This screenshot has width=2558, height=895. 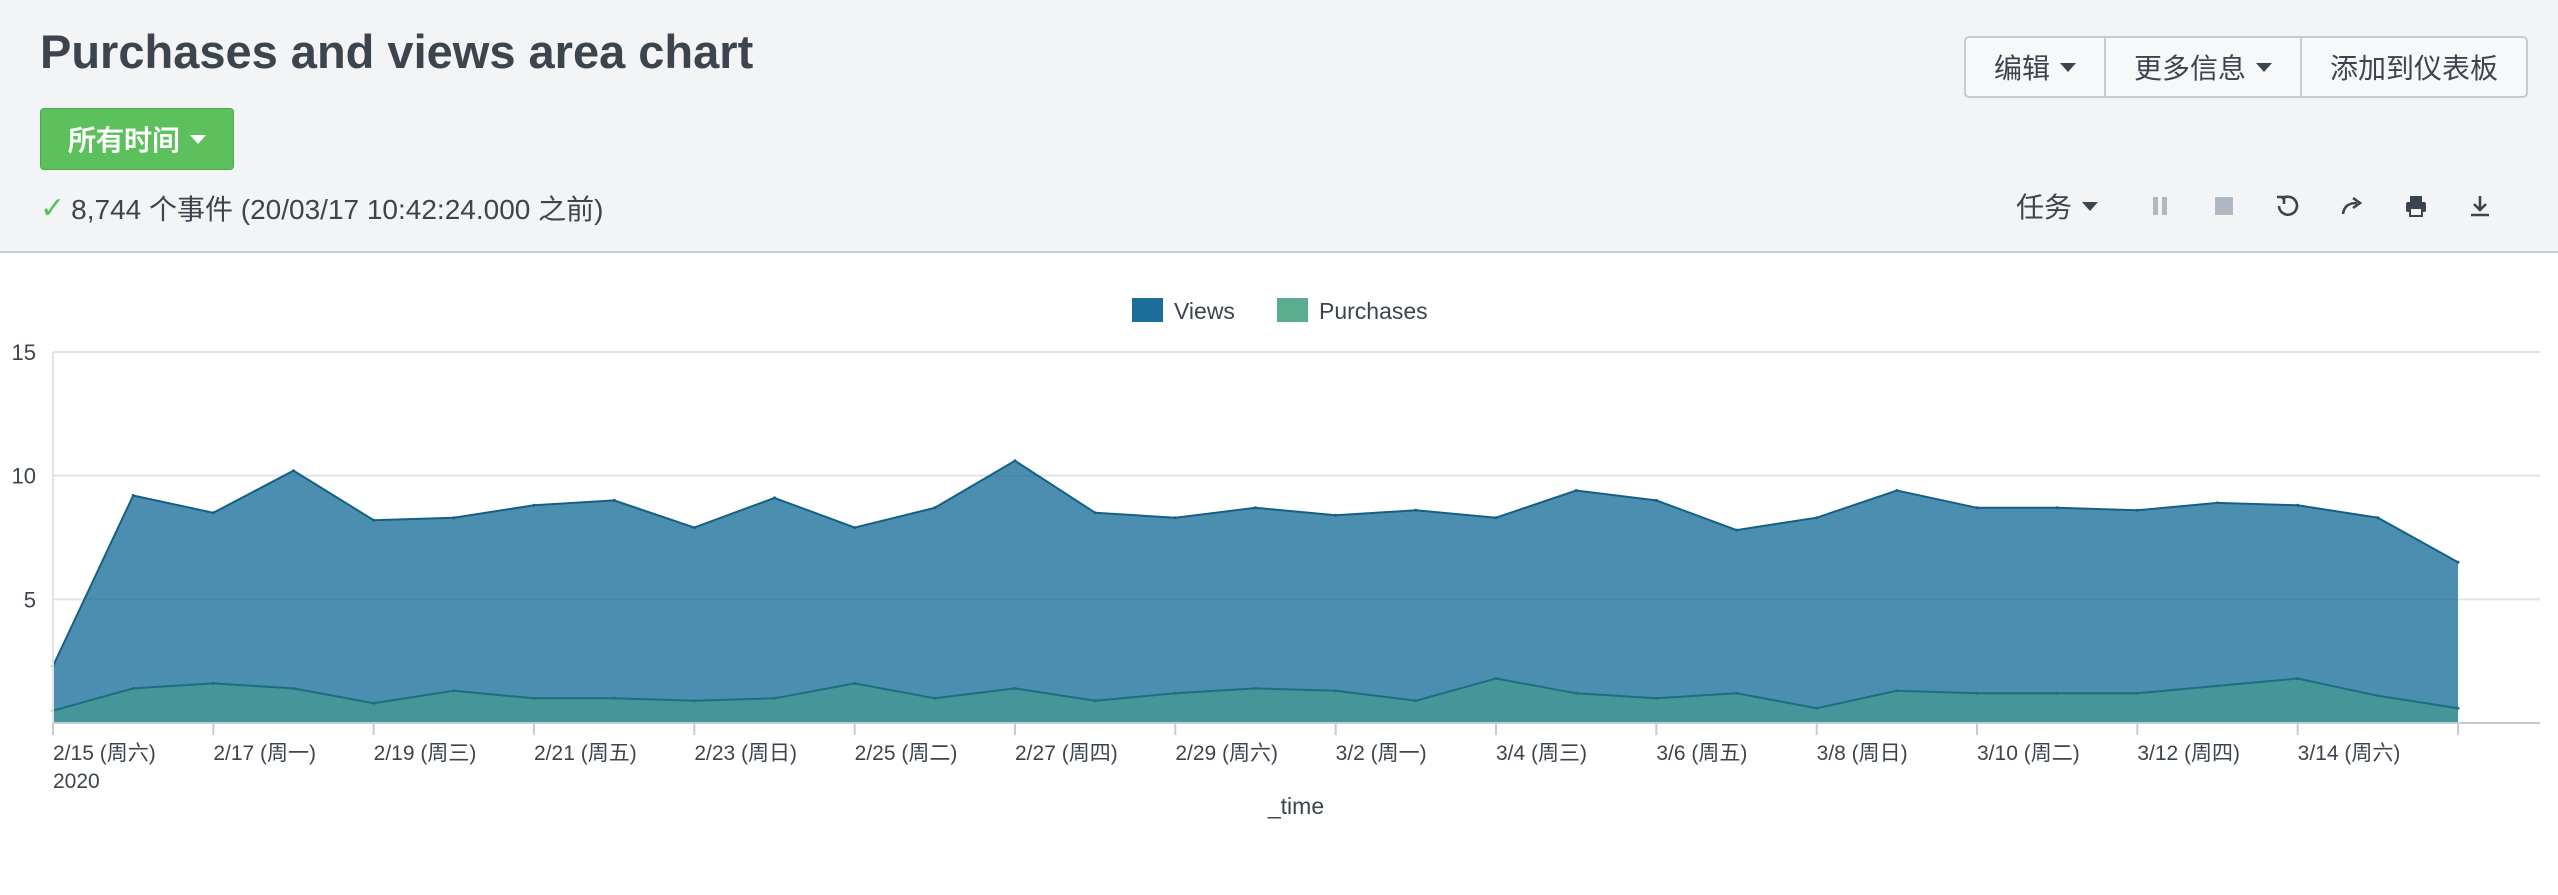 What do you see at coordinates (2022, 68) in the screenshot?
I see `edit-button-label: 编辑` at bounding box center [2022, 68].